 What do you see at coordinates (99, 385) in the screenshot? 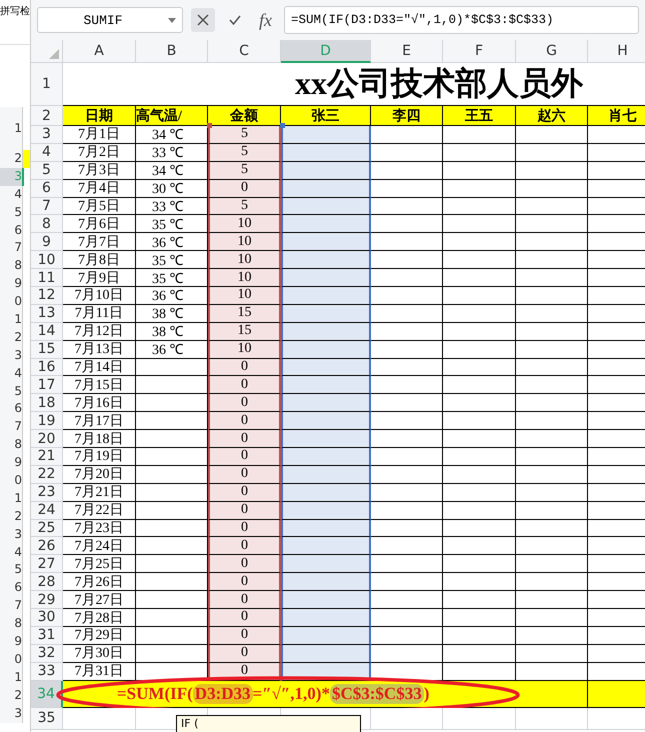
I see `date-cell: 7月15日` at bounding box center [99, 385].